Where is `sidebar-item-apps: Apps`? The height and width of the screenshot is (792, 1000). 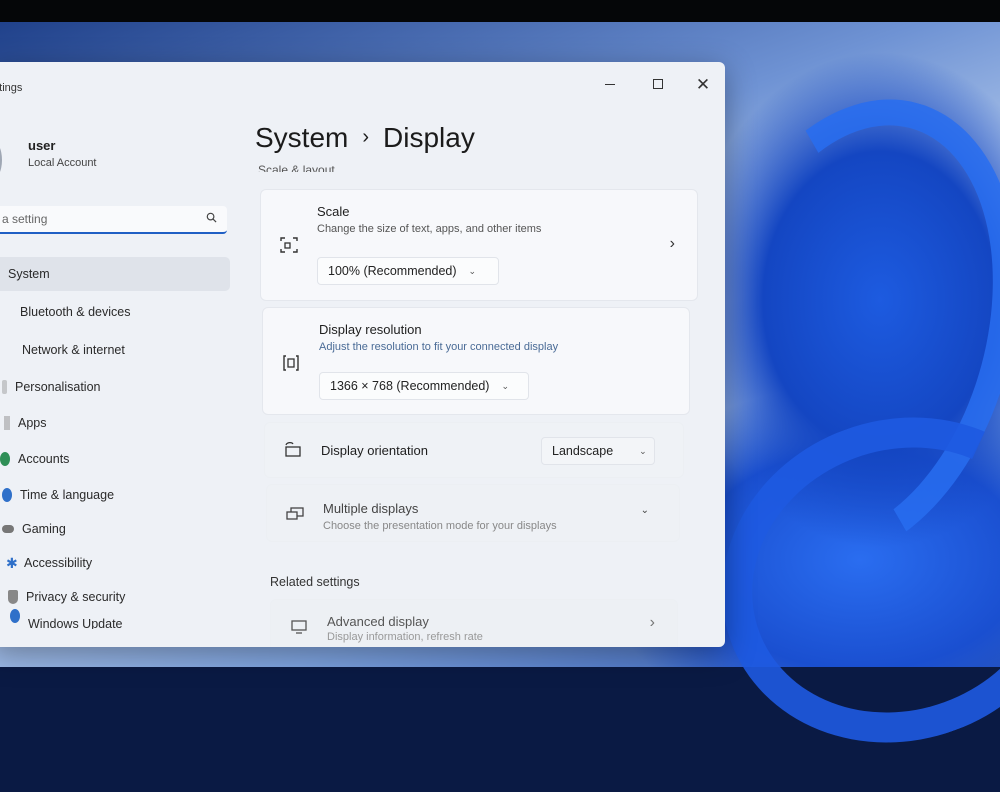
sidebar-item-apps: Apps is located at coordinates (124, 423).